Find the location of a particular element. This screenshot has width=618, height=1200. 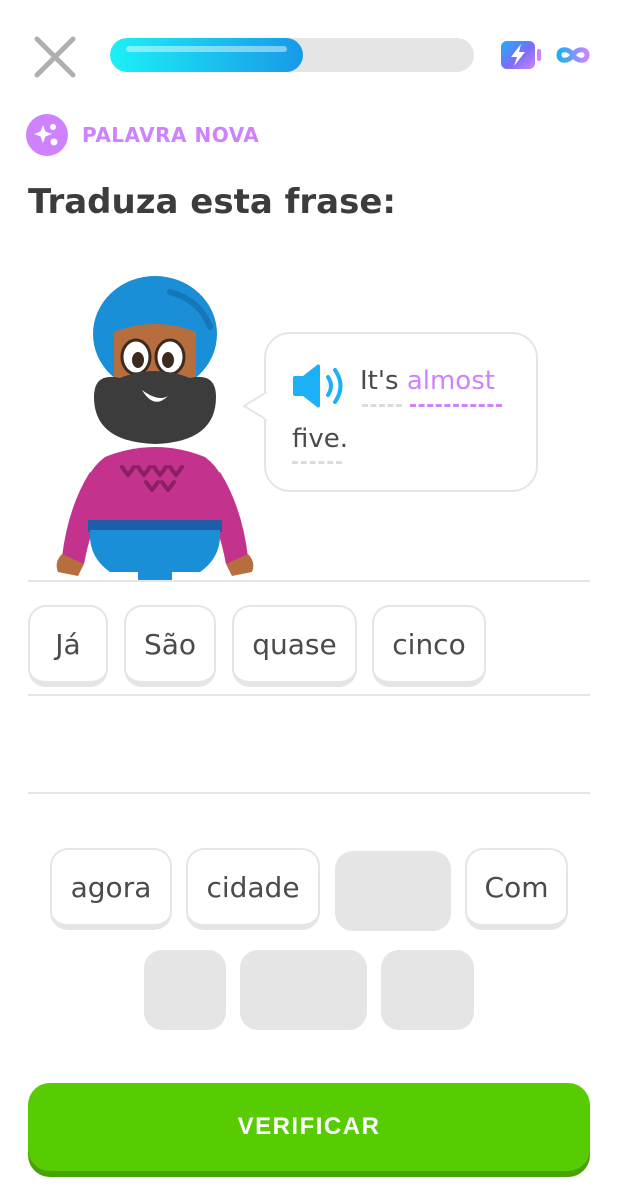

speaker-icon is located at coordinates (319, 386).